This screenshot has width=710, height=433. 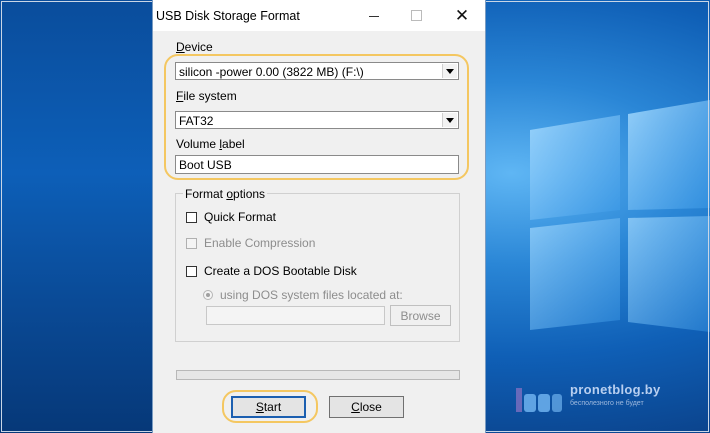 I want to click on dos-files-label: using DOS system files located at:, so click(x=311, y=295).